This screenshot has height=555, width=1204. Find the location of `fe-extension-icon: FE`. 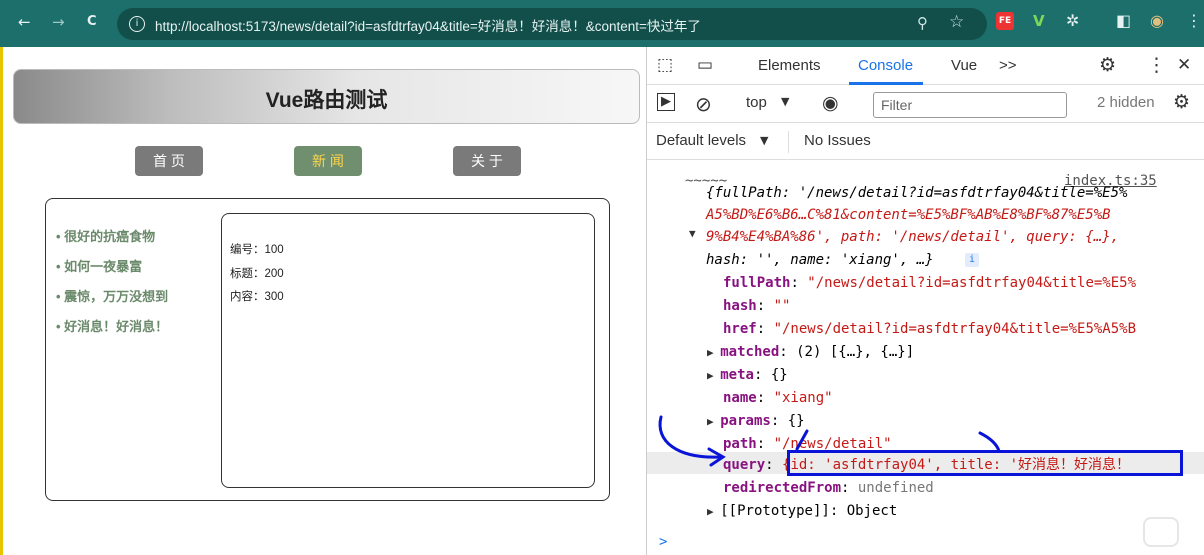

fe-extension-icon: FE is located at coordinates (1005, 21).